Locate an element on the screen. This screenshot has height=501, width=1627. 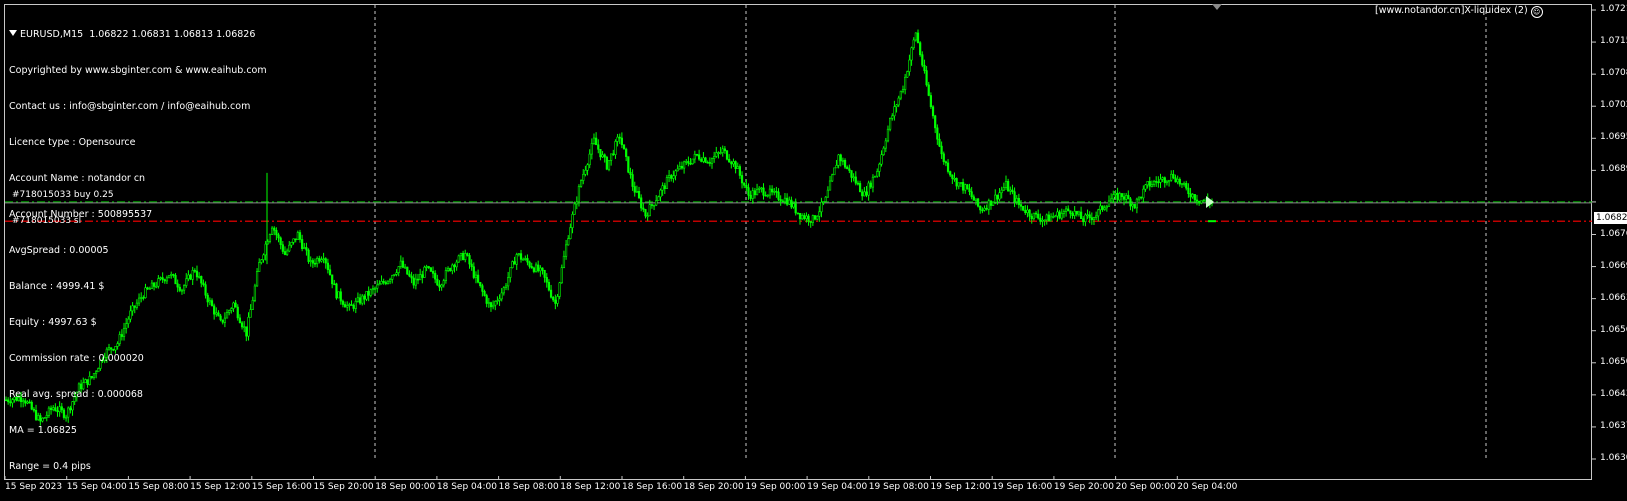
expert-advisor-label: [www.notandor.cn]X-liquidex (2) ☺ is located at coordinates (1459, 11).